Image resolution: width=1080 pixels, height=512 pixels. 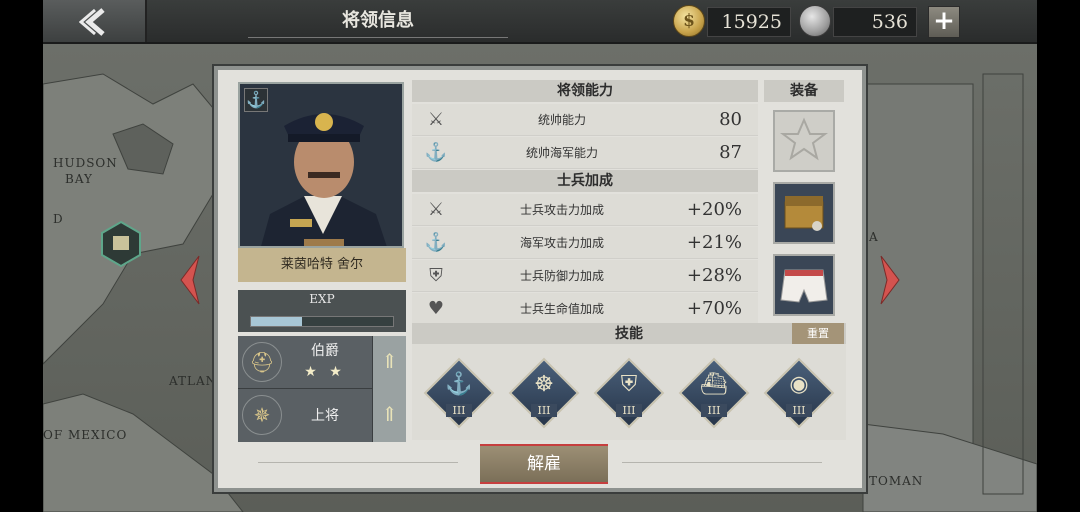 I want to click on swords-circle-icon: ⚔, so click(x=436, y=209).